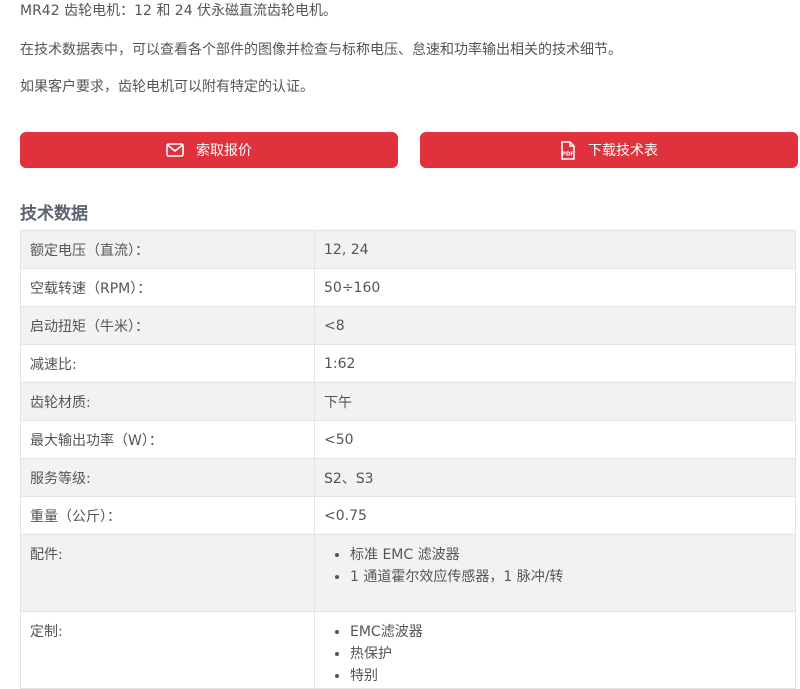 This screenshot has width=800, height=689. I want to click on accessories-list: 标准 EMC 滤波器 1 通道霍尔效应传感器，1 脉冲/转, so click(555, 566).